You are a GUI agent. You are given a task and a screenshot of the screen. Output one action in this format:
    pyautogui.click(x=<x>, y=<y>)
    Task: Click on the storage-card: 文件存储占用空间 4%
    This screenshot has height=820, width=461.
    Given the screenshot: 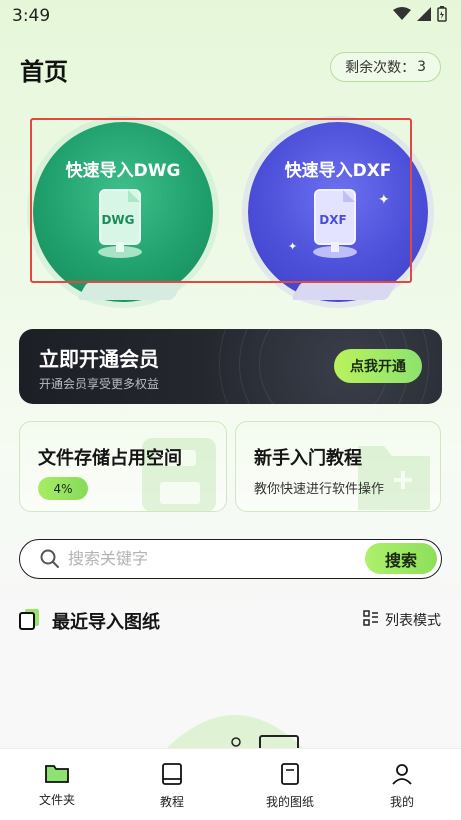 What is the action you would take?
    pyautogui.click(x=123, y=466)
    